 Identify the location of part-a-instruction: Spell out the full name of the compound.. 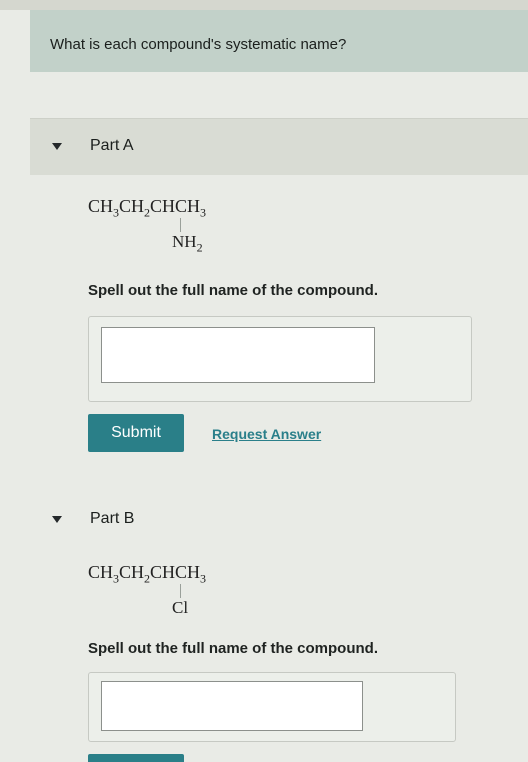
(233, 290).